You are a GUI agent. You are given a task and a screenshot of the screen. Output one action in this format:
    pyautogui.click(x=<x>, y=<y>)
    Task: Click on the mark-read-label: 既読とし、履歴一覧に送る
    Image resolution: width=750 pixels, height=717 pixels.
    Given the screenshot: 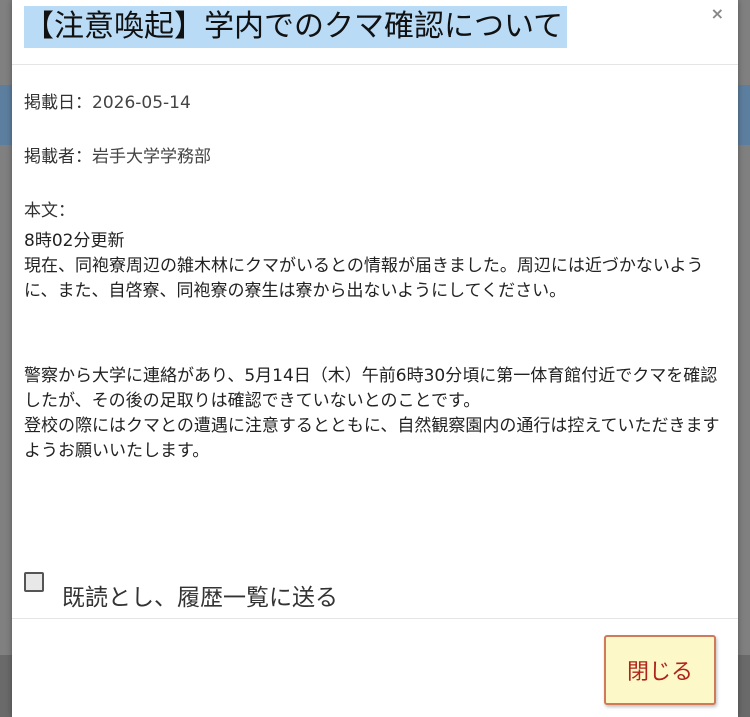 What is the action you would take?
    pyautogui.click(x=200, y=595)
    